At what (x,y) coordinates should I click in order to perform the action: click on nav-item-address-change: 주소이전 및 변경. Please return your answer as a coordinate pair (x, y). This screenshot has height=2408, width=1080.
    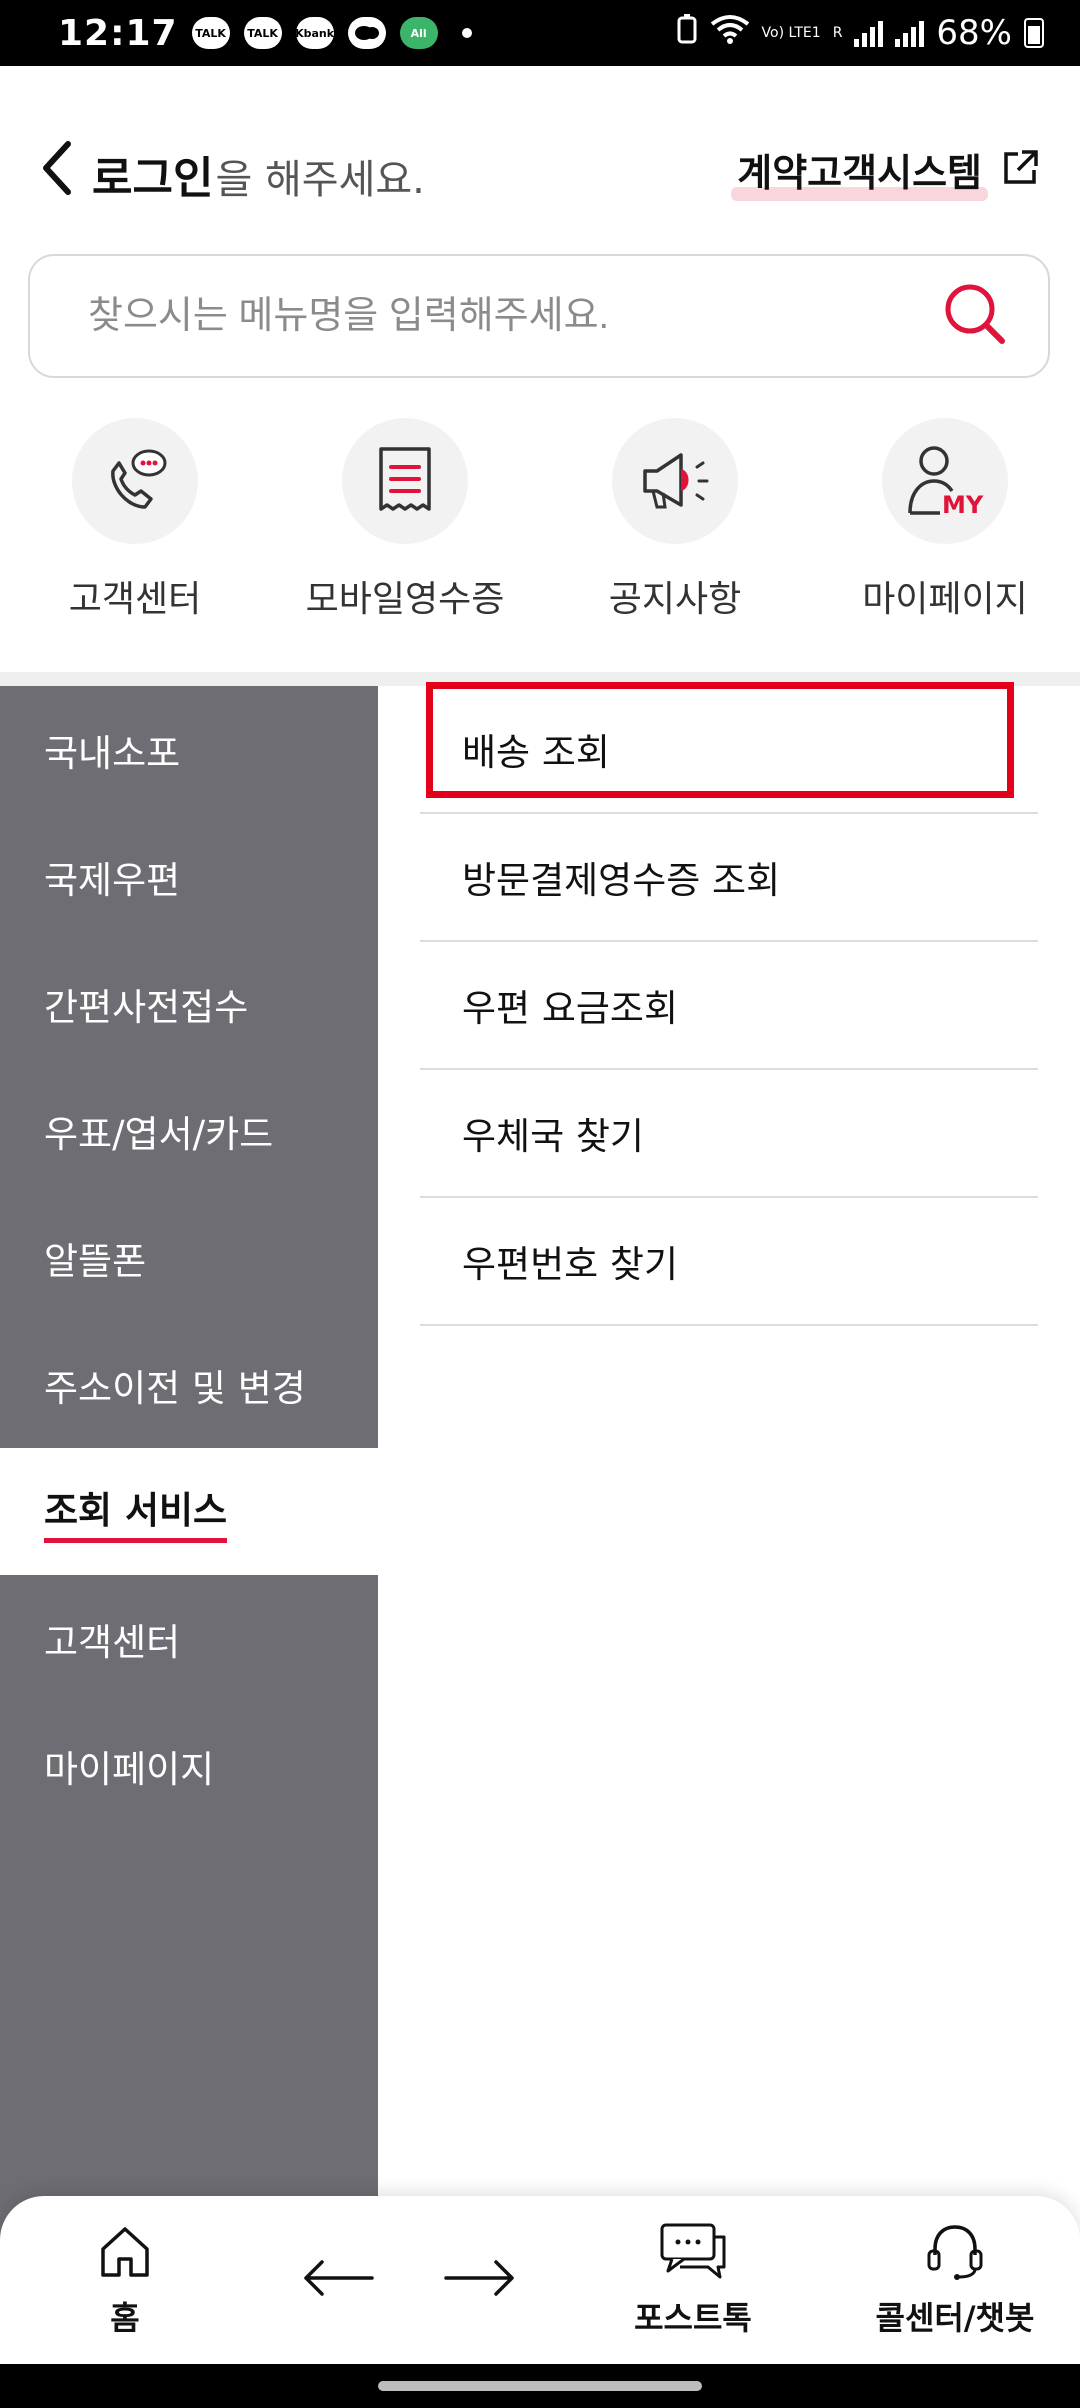
    Looking at the image, I should click on (189, 1384).